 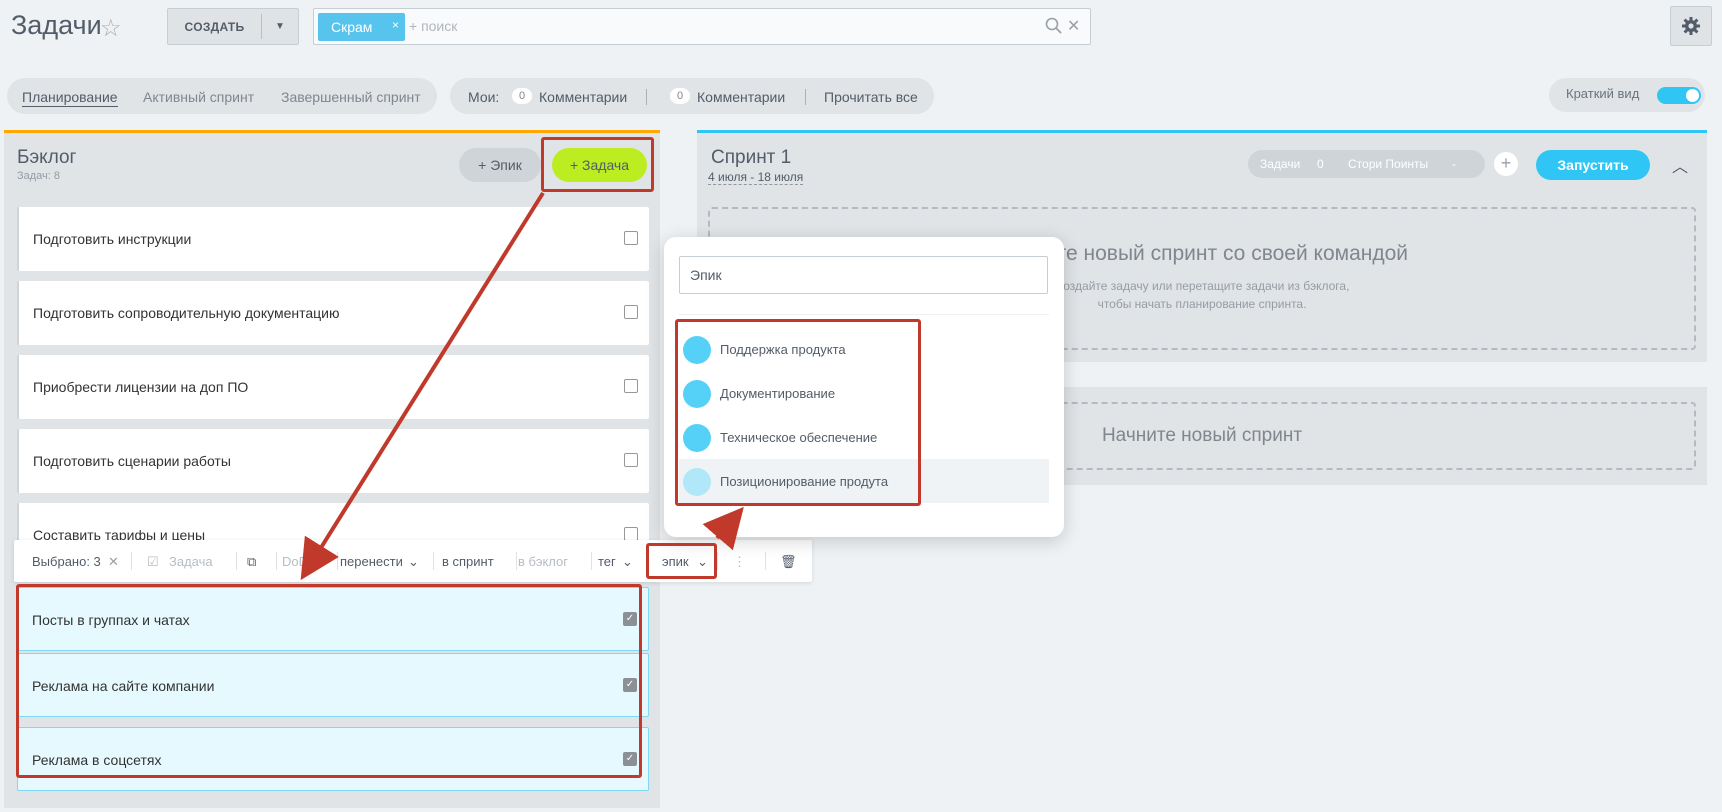 What do you see at coordinates (1506, 164) in the screenshot?
I see `add-to-sprint-button: +` at bounding box center [1506, 164].